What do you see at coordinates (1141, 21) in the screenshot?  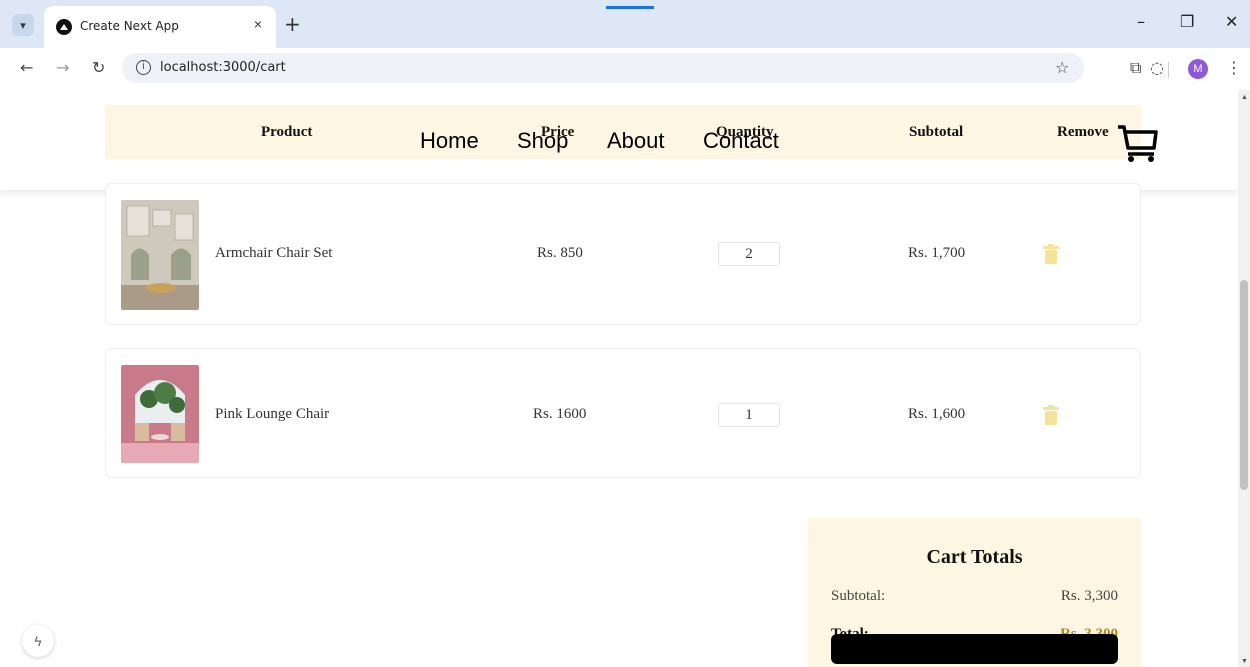 I see `minimize-icon: –` at bounding box center [1141, 21].